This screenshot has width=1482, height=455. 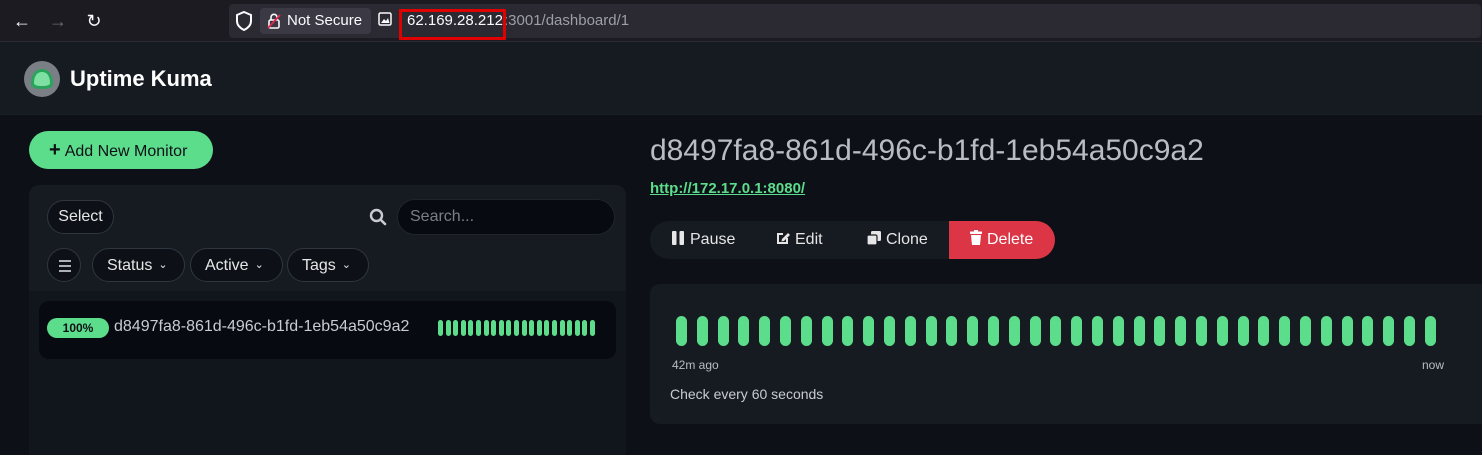 I want to click on add-new-monitor-button: + Add New Monitor, so click(x=121, y=150).